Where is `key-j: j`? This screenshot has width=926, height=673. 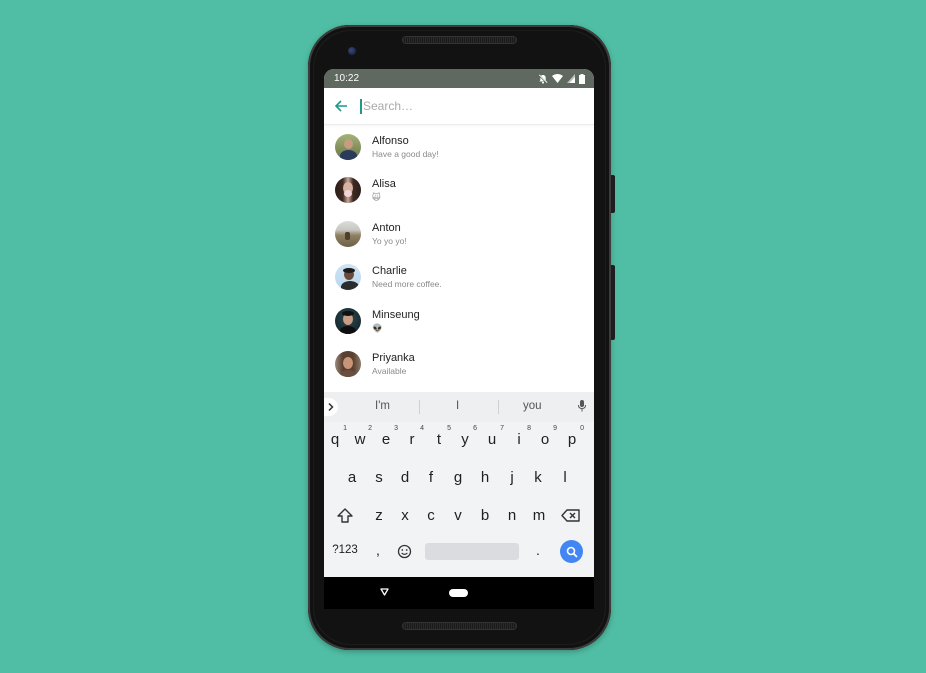
key-j: j is located at coordinates (512, 477).